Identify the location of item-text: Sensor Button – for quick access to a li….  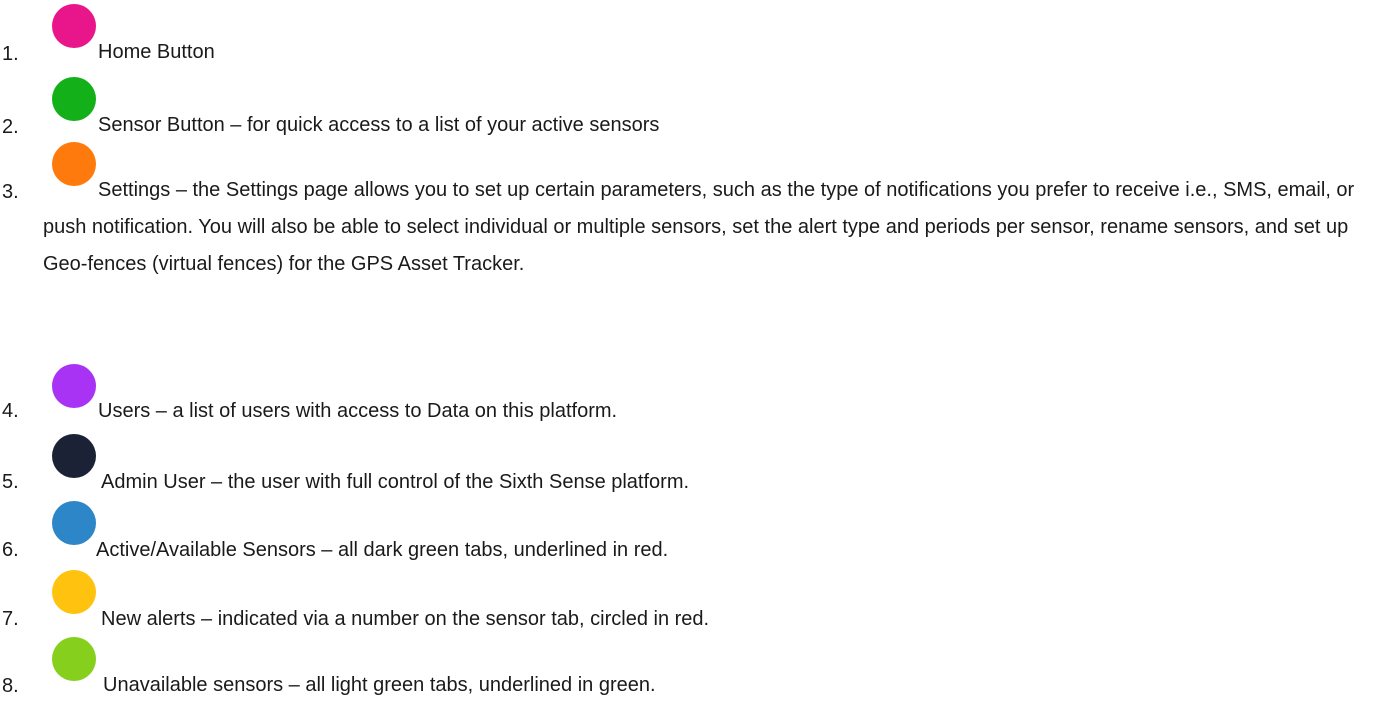
(379, 125).